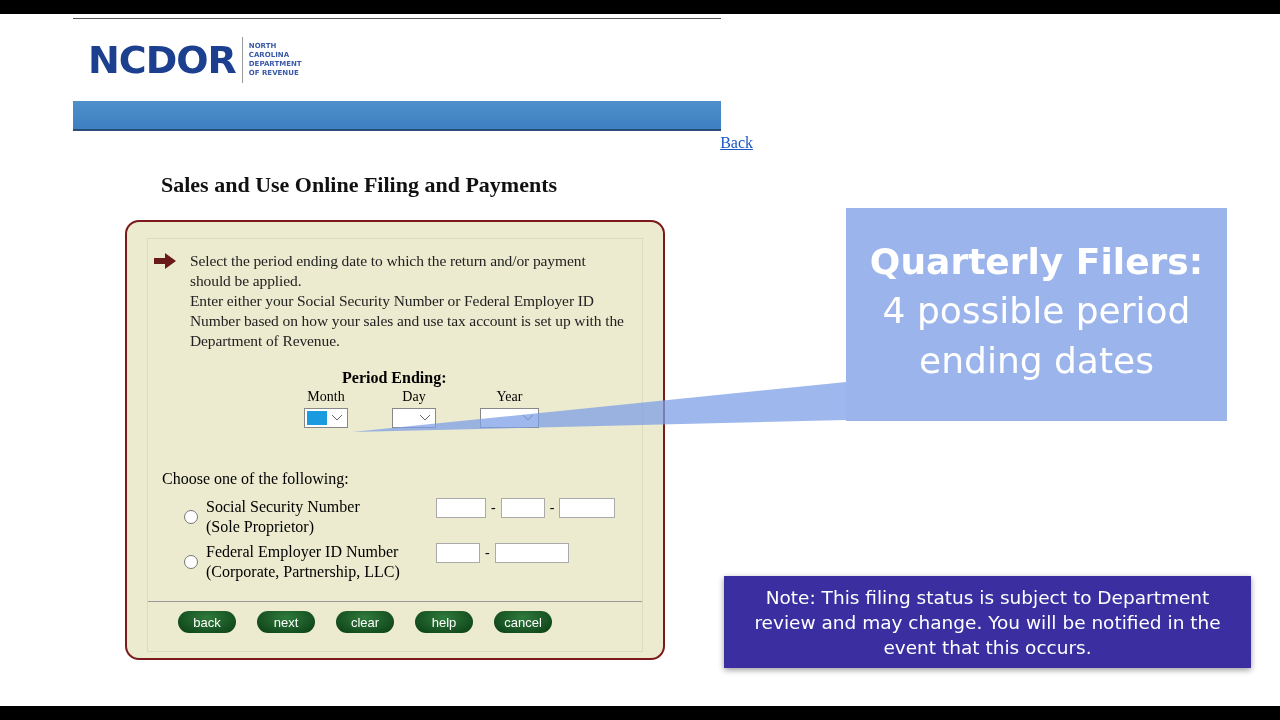  I want to click on form-button: clear, so click(365, 622).